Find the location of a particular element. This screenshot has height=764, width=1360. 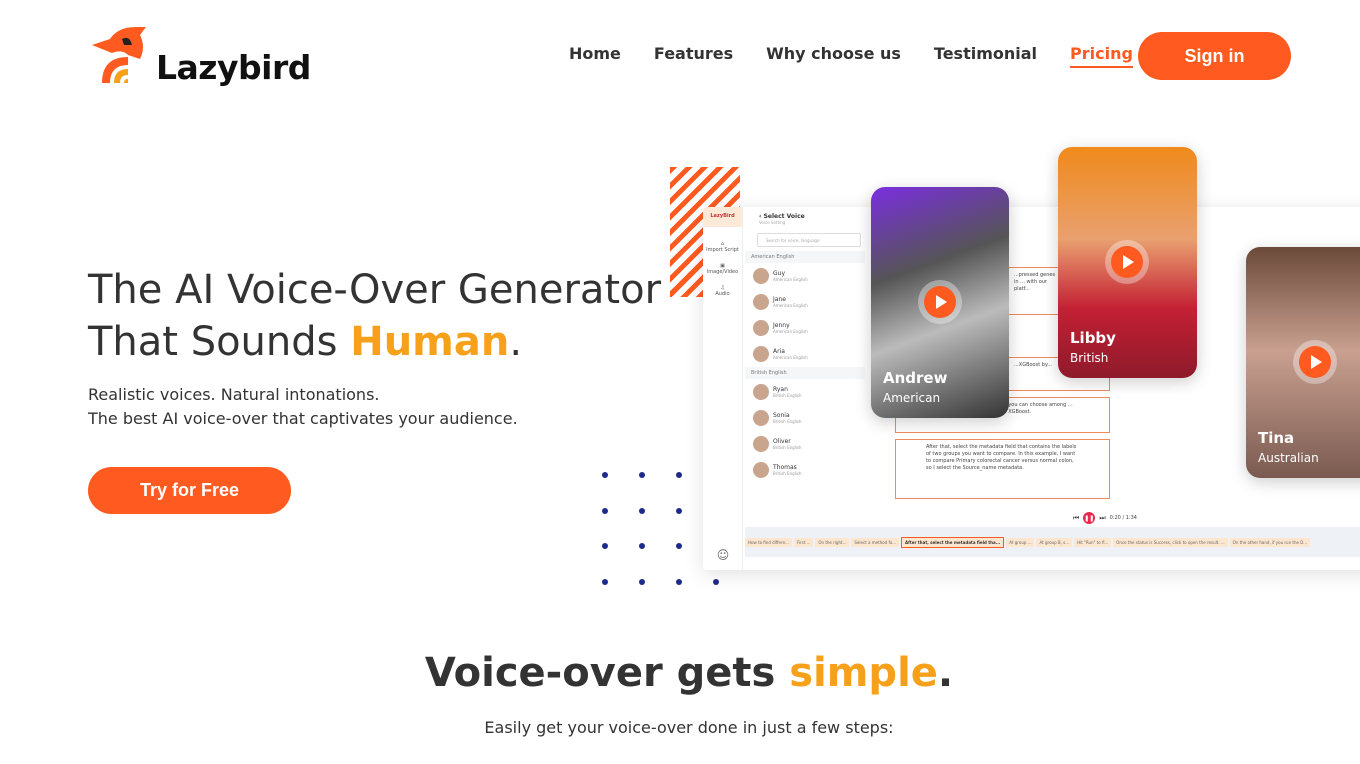

voice-name: Thomas is located at coordinates (785, 467).